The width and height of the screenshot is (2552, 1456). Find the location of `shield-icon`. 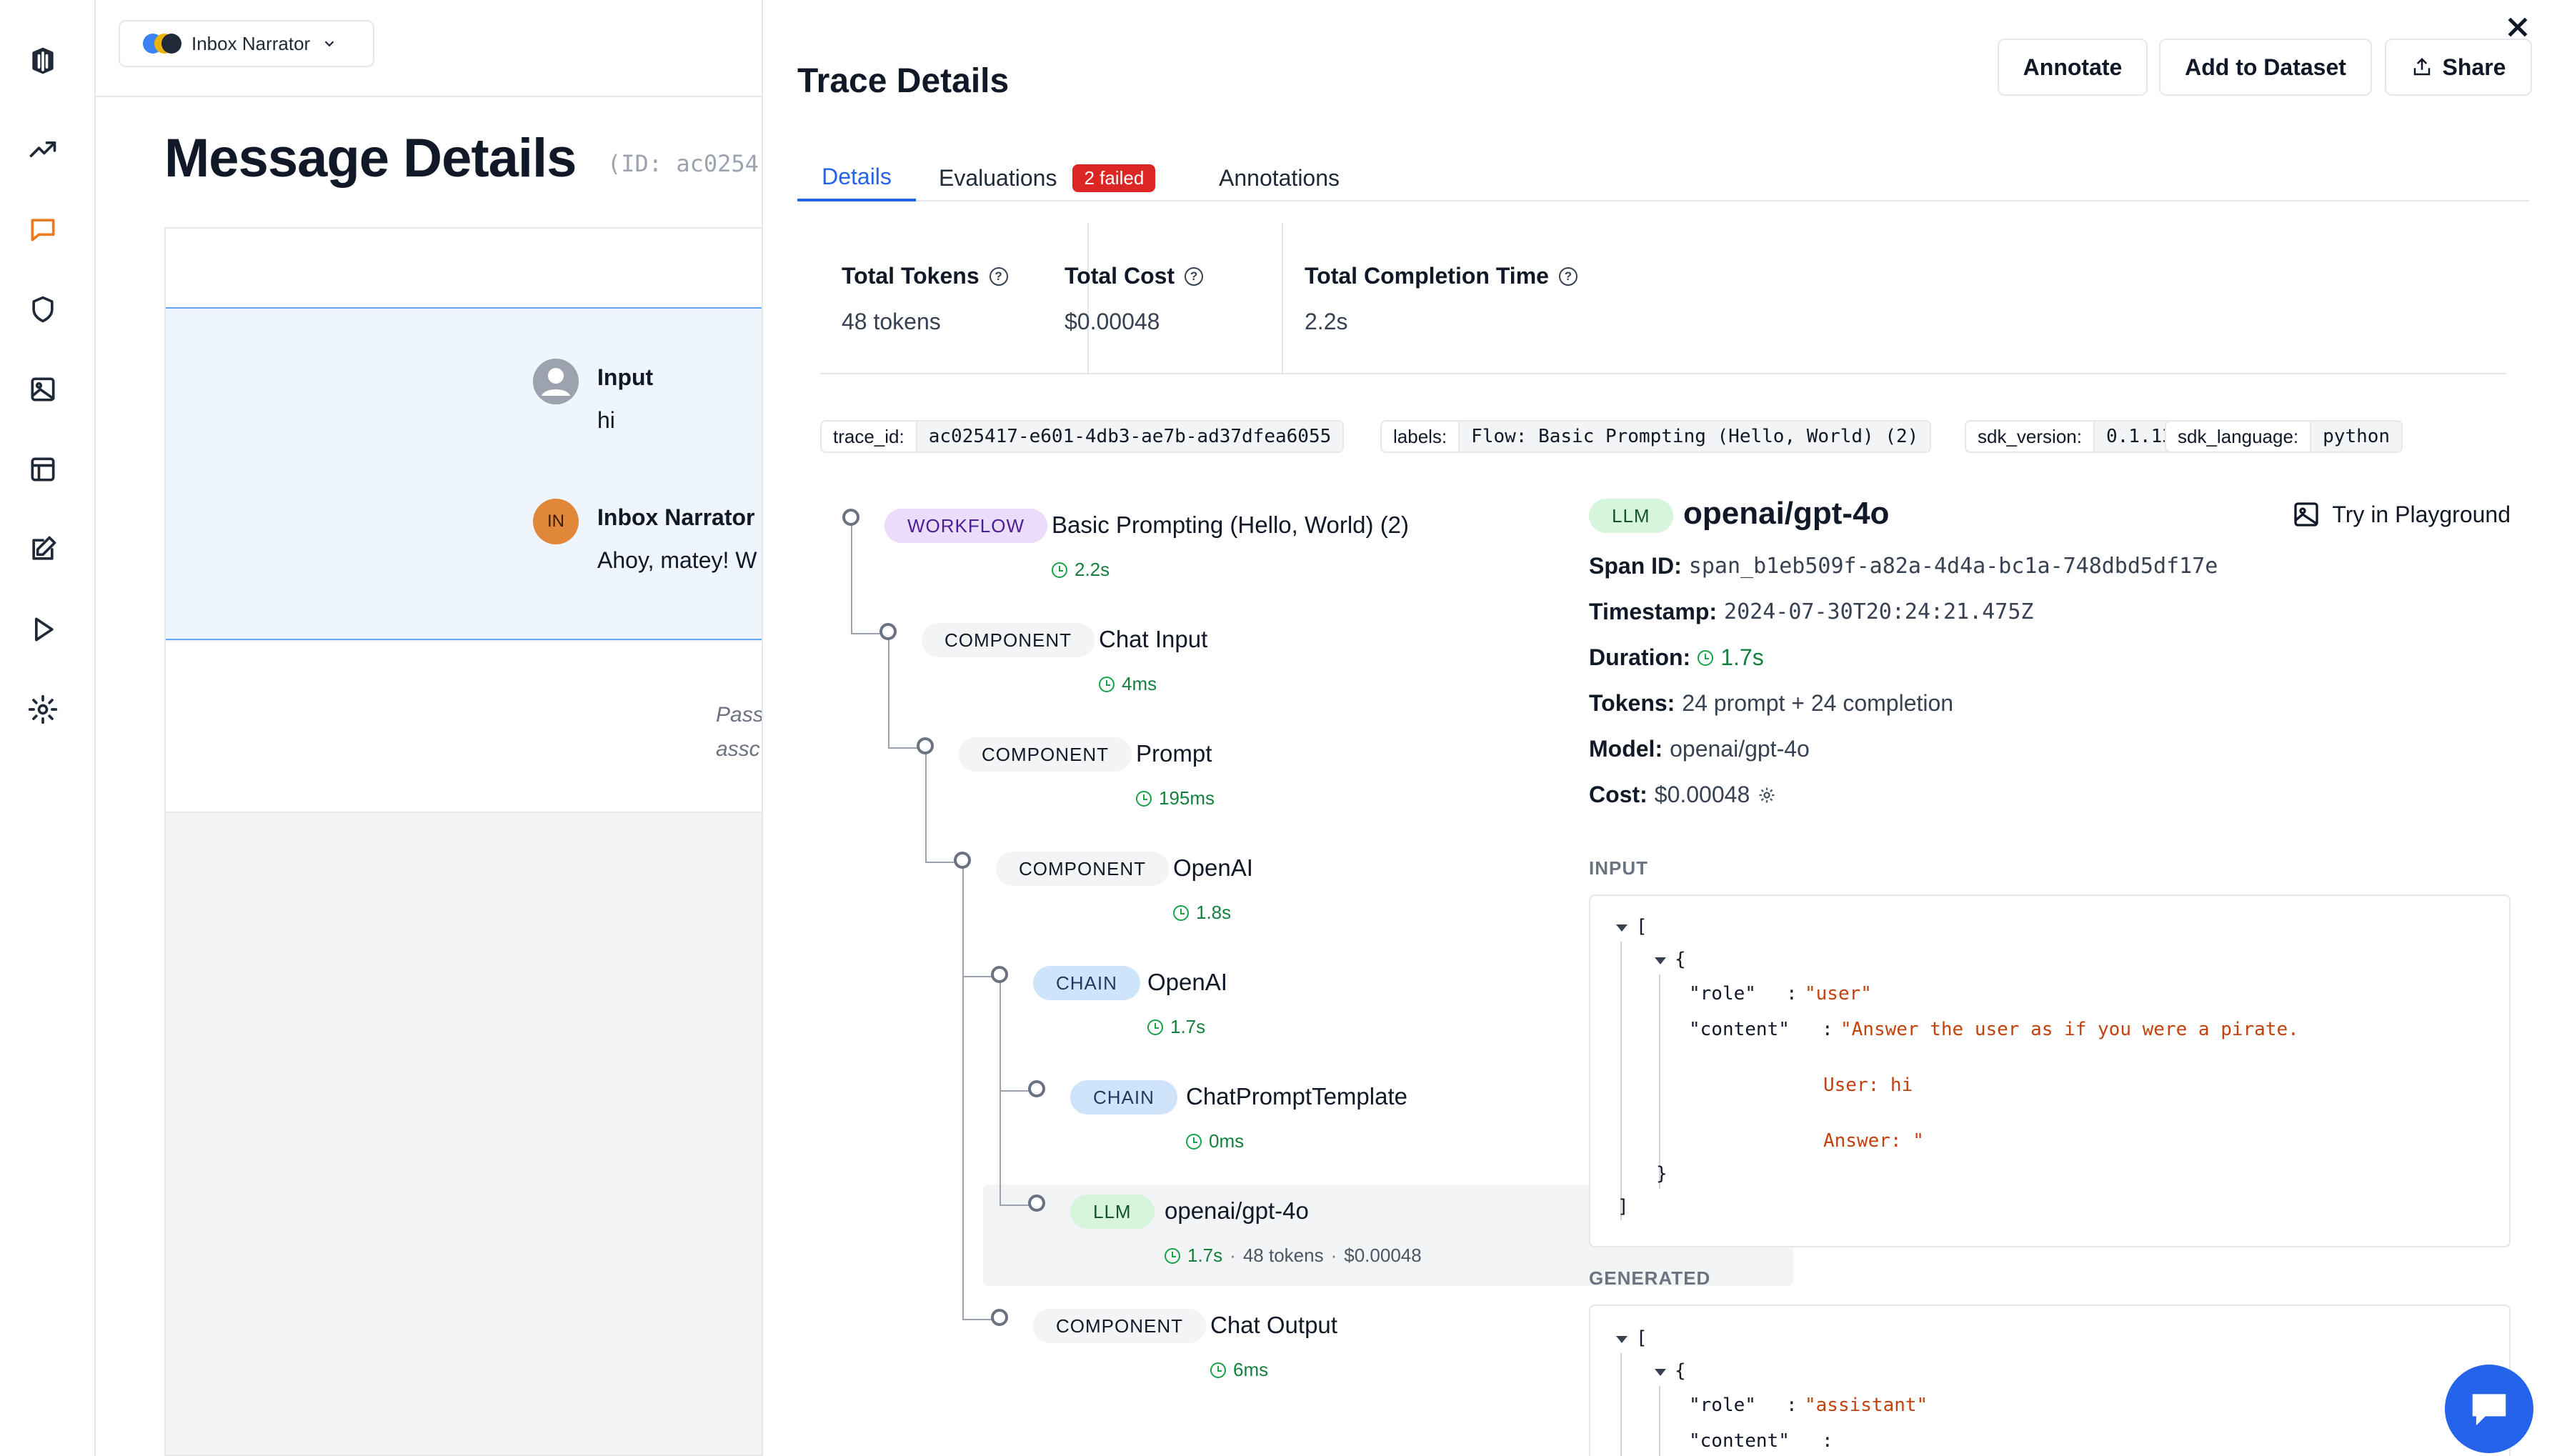

shield-icon is located at coordinates (43, 309).